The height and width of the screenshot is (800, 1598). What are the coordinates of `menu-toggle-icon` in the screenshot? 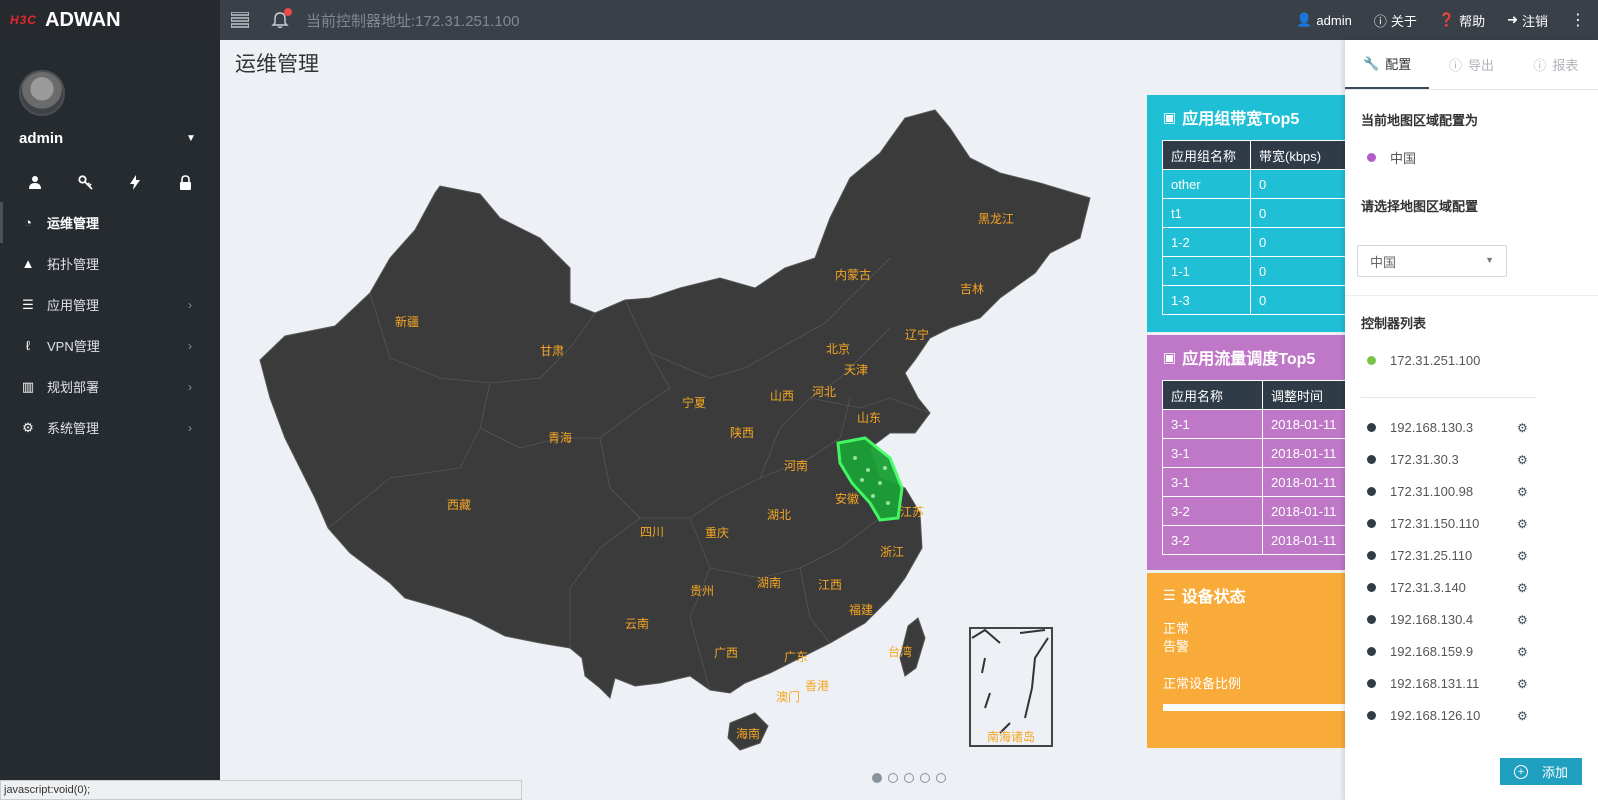 It's located at (240, 20).